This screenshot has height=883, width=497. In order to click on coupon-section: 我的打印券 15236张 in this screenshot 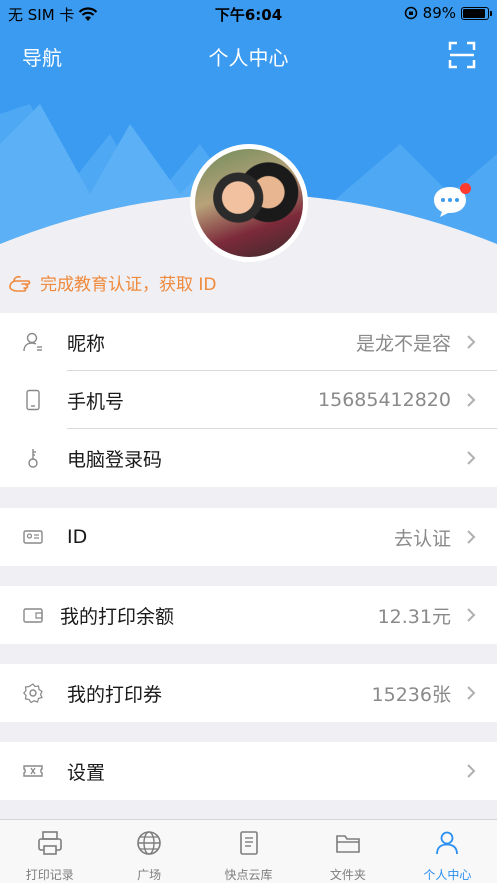, I will do `click(248, 693)`.